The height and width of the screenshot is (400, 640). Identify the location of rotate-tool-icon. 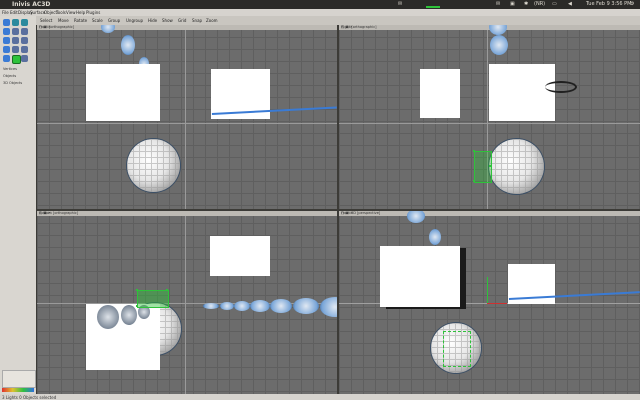
(15, 31).